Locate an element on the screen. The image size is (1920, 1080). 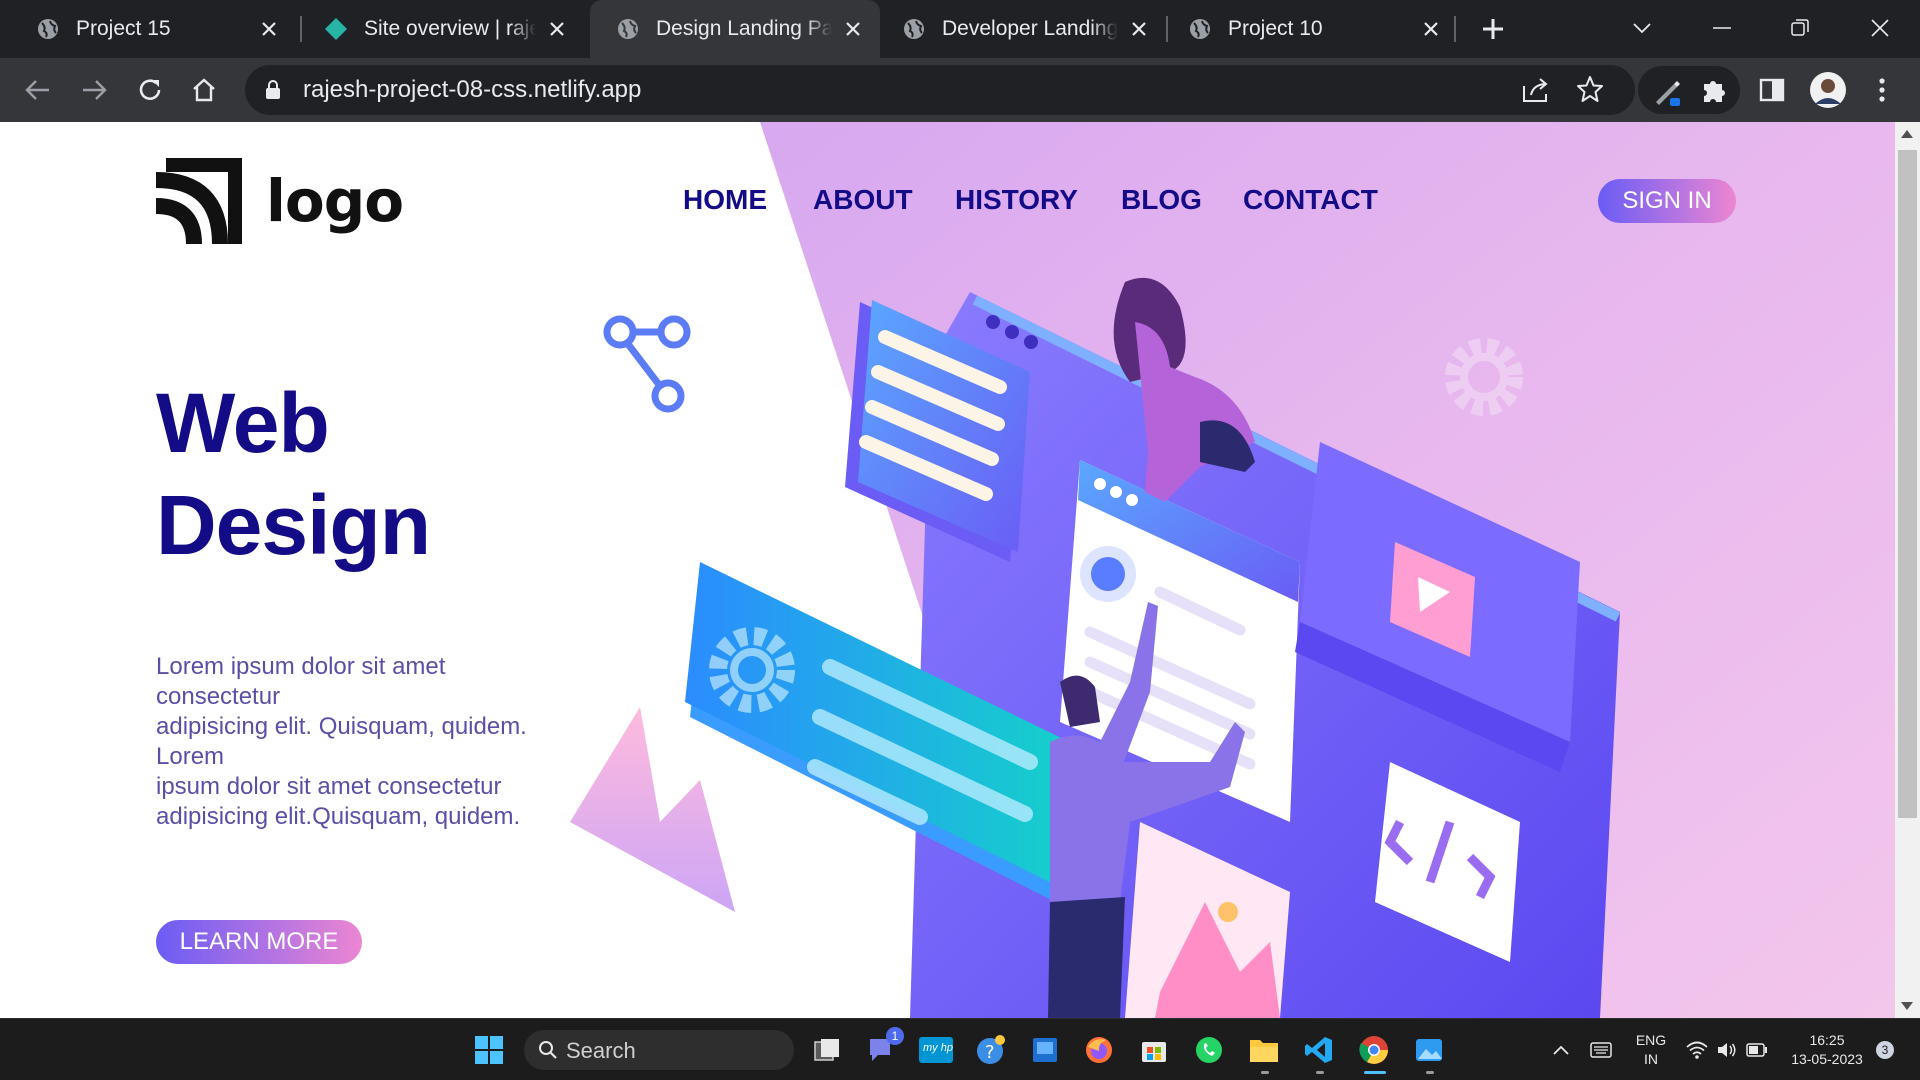
get-help-icon: ? is located at coordinates (991, 1050).